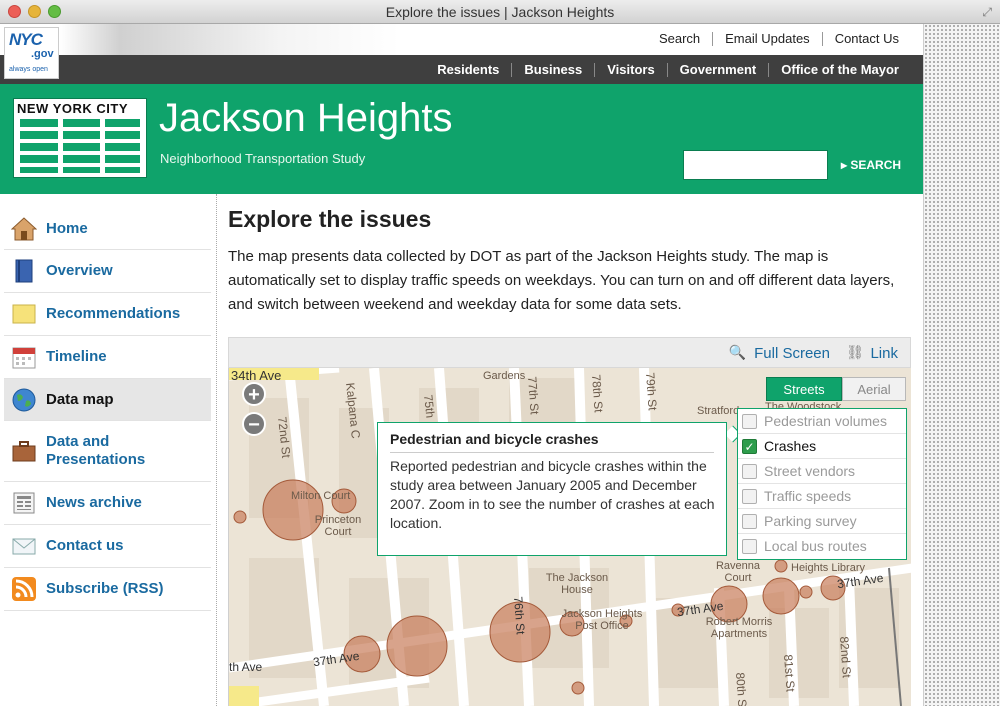 The width and height of the screenshot is (1000, 706). Describe the element at coordinates (338, 526) in the screenshot. I see `map-label: Princeton Court` at that location.